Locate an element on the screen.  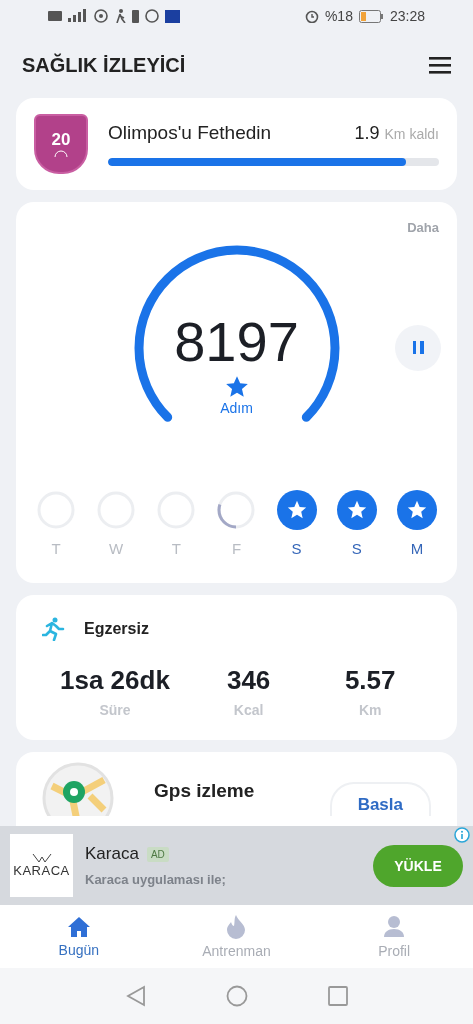
stat-value: 5.57 is located at coordinates (370, 680).